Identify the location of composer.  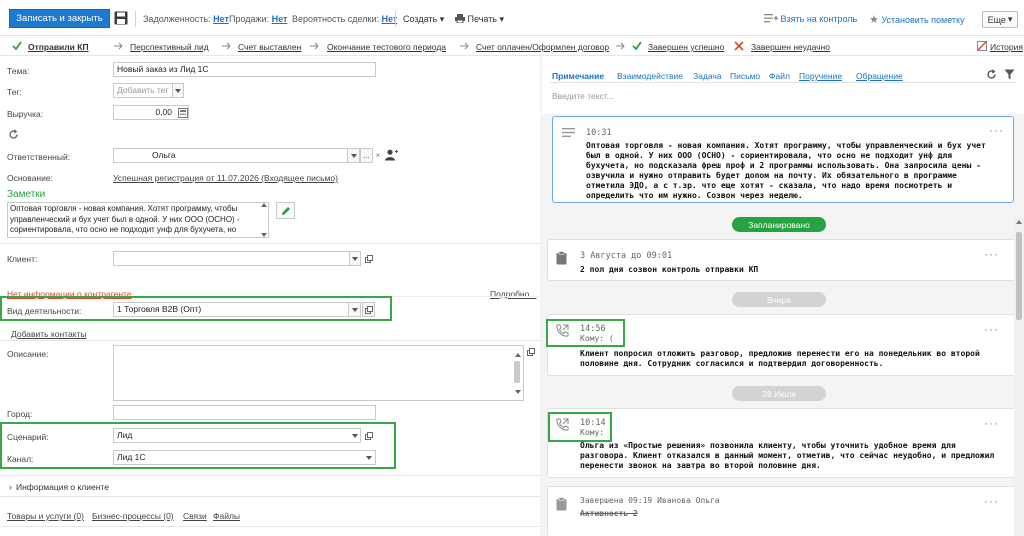
(783, 85).